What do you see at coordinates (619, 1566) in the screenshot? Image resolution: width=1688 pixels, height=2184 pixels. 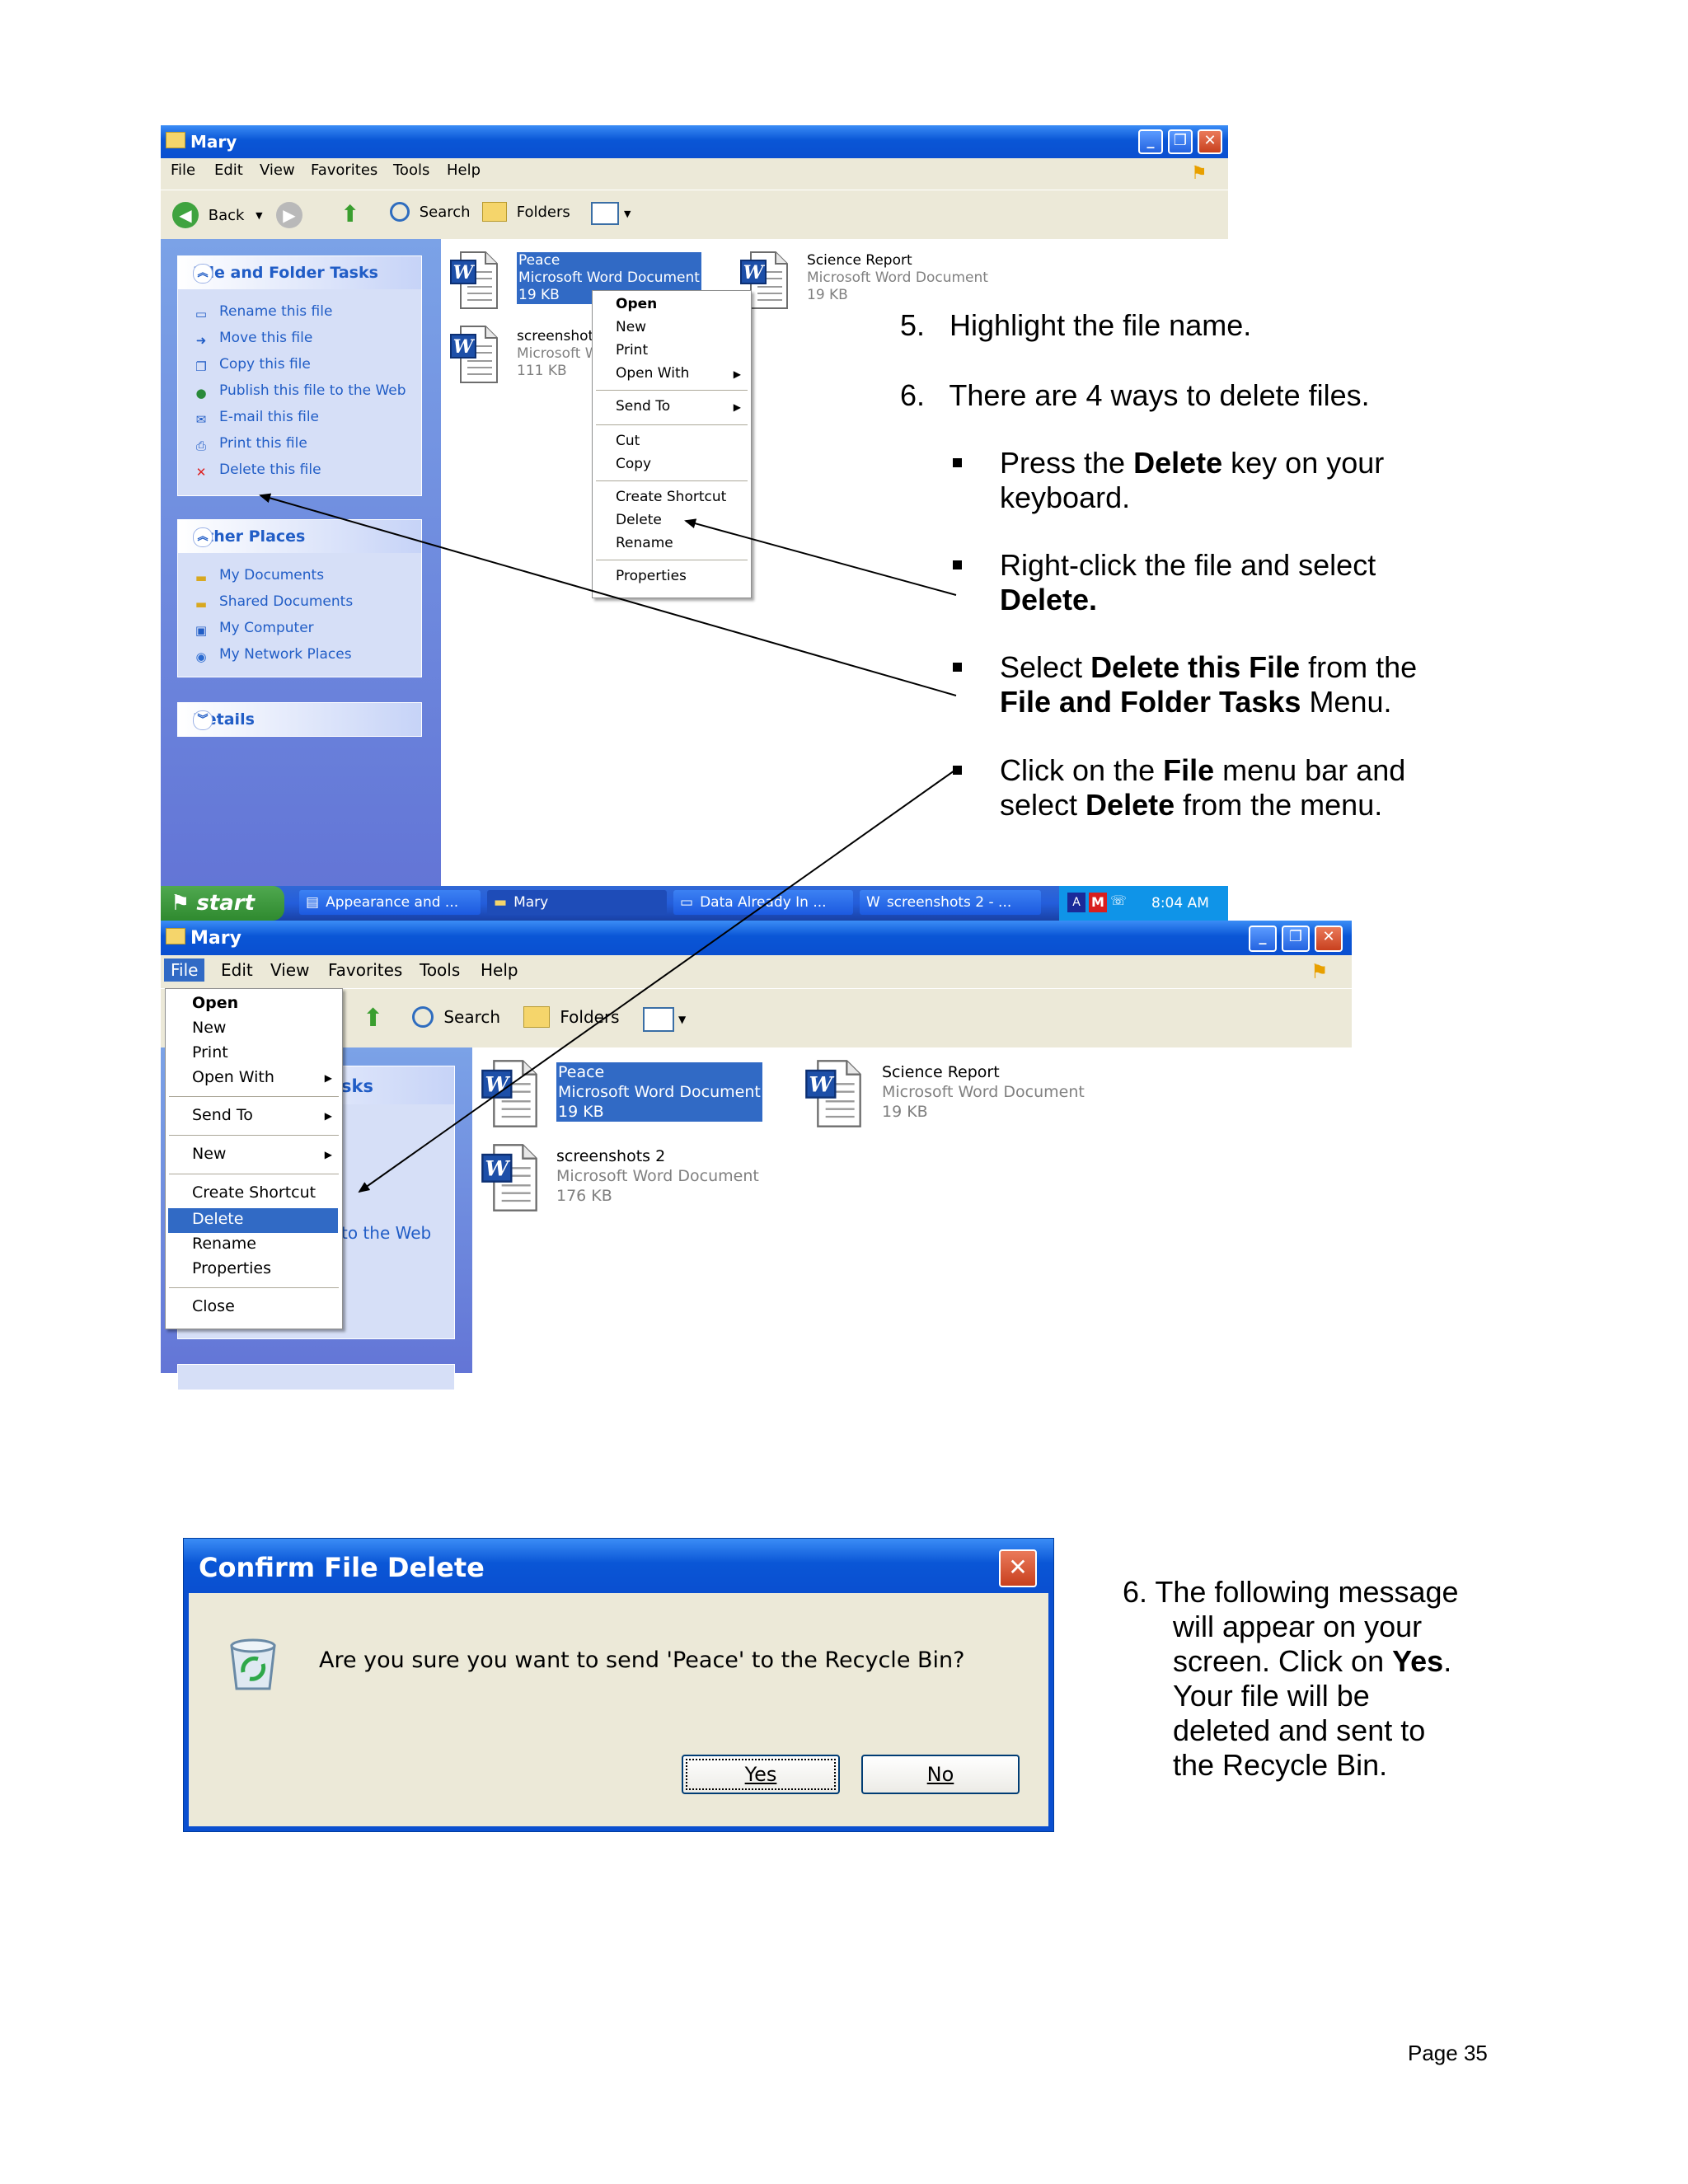 I see `dialog-titlebar: Confirm File Delete ✕` at bounding box center [619, 1566].